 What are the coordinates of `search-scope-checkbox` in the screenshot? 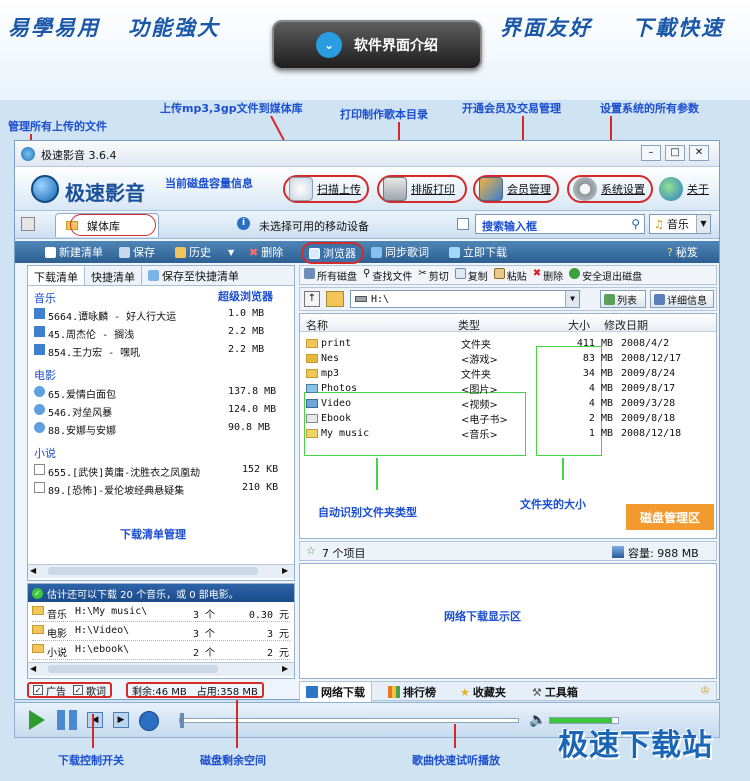 It's located at (463, 224).